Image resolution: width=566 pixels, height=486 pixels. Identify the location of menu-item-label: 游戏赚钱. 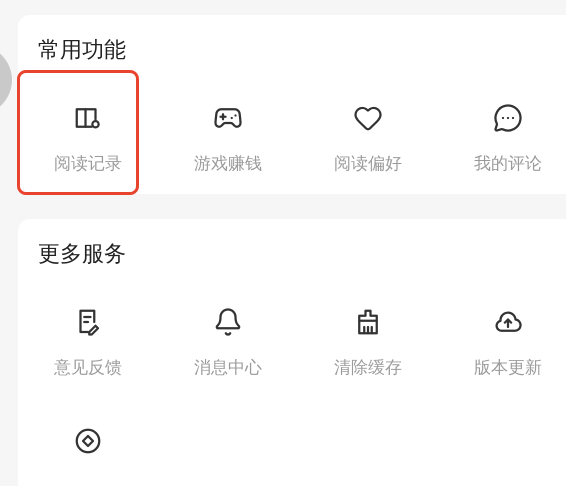
(228, 164).